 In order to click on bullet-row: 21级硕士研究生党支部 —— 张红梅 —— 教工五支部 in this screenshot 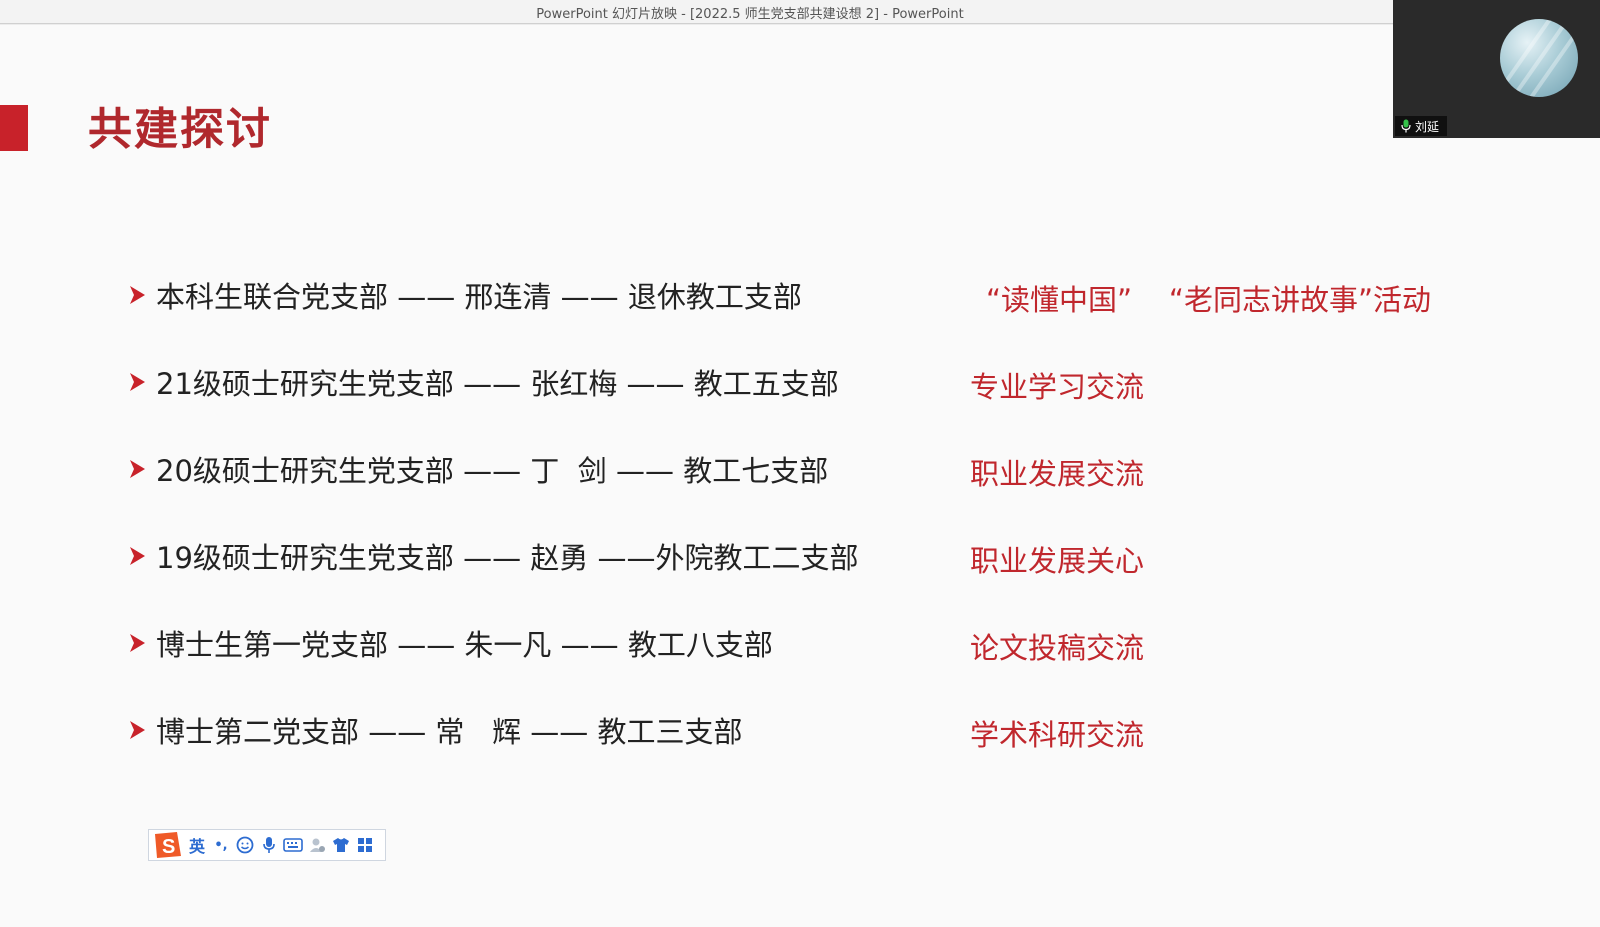, I will do `click(483, 382)`.